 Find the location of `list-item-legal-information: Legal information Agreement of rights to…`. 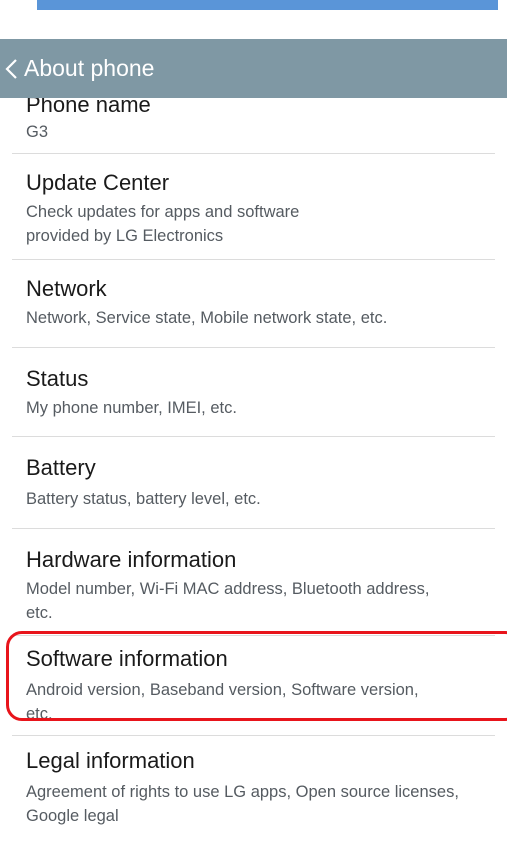

list-item-legal-information: Legal information Agreement of rights to… is located at coordinates (253, 789).